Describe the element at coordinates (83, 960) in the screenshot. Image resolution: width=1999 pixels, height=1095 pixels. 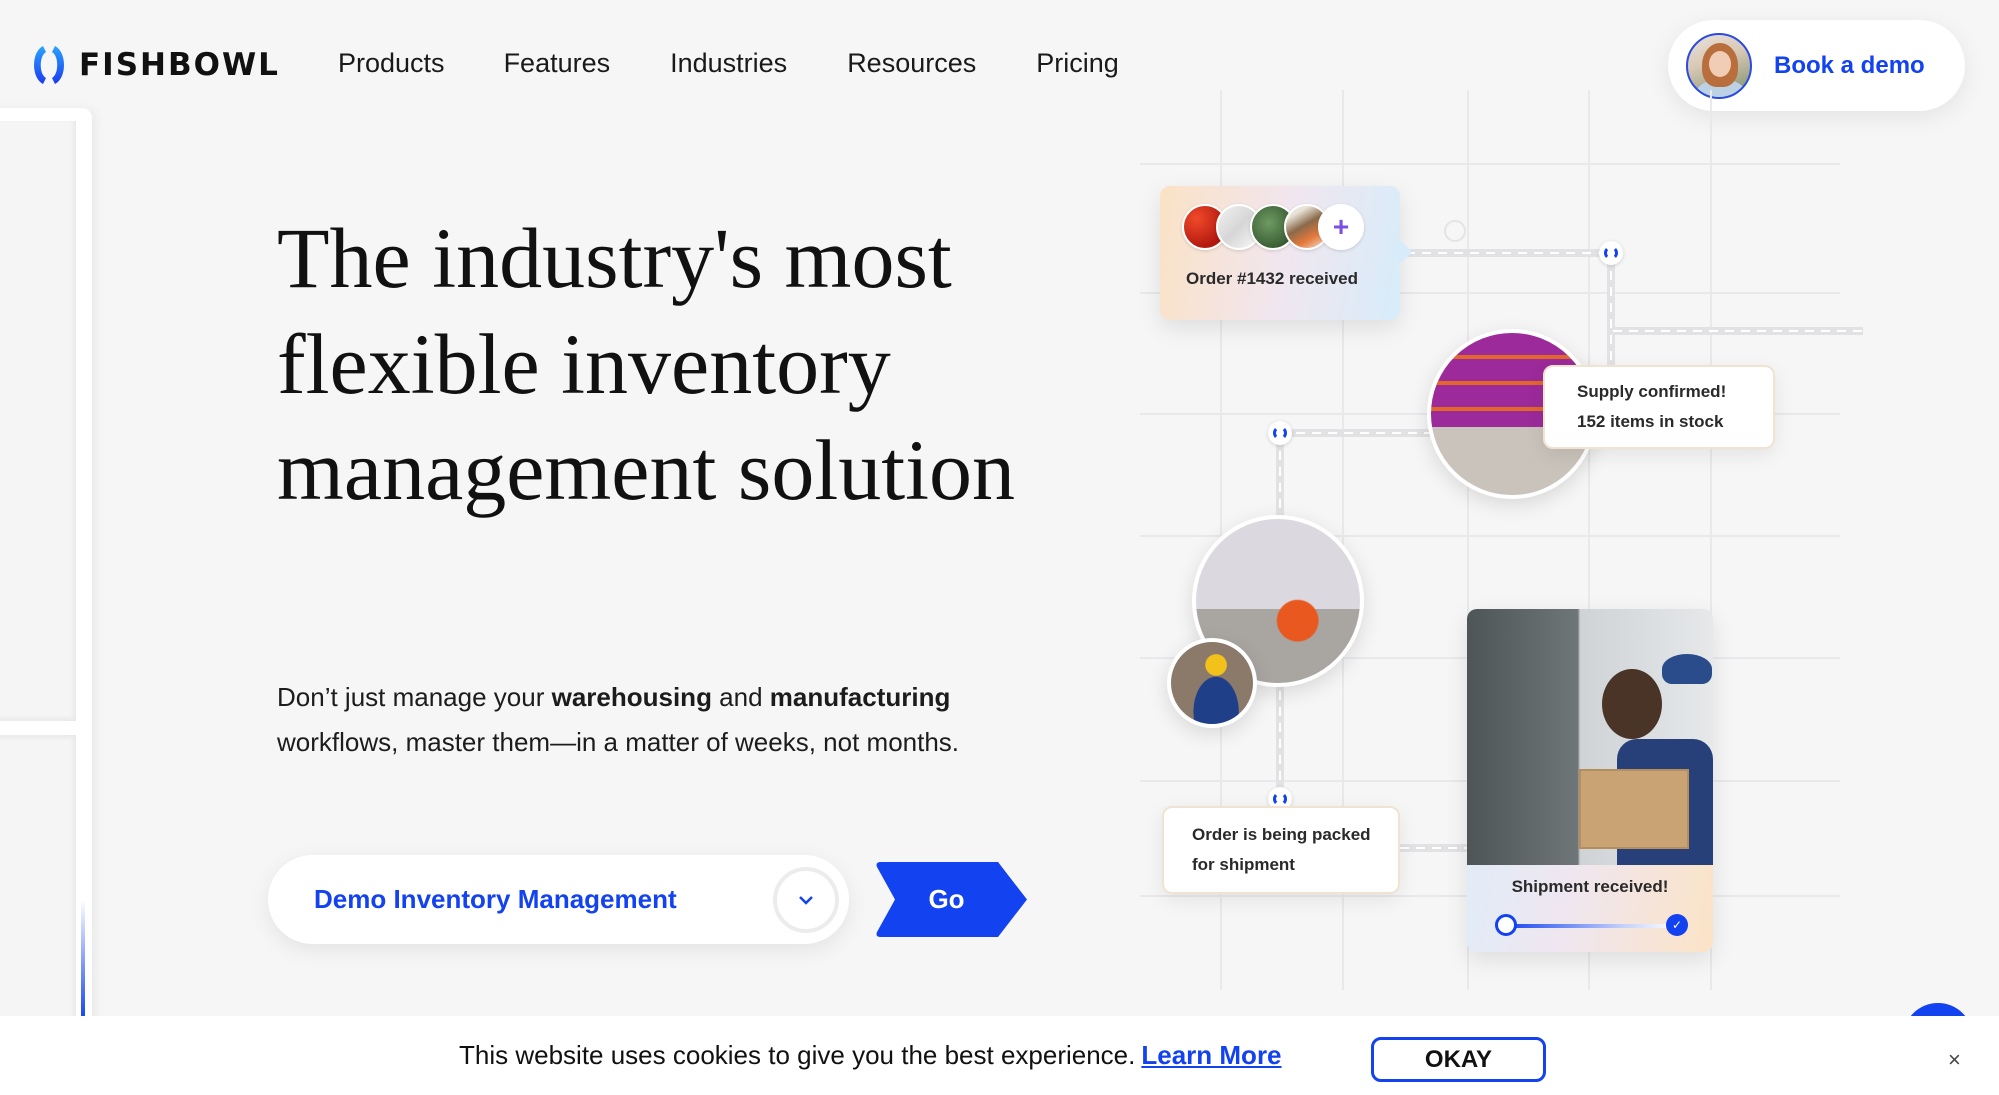
I see `left-decor-accent-line` at that location.